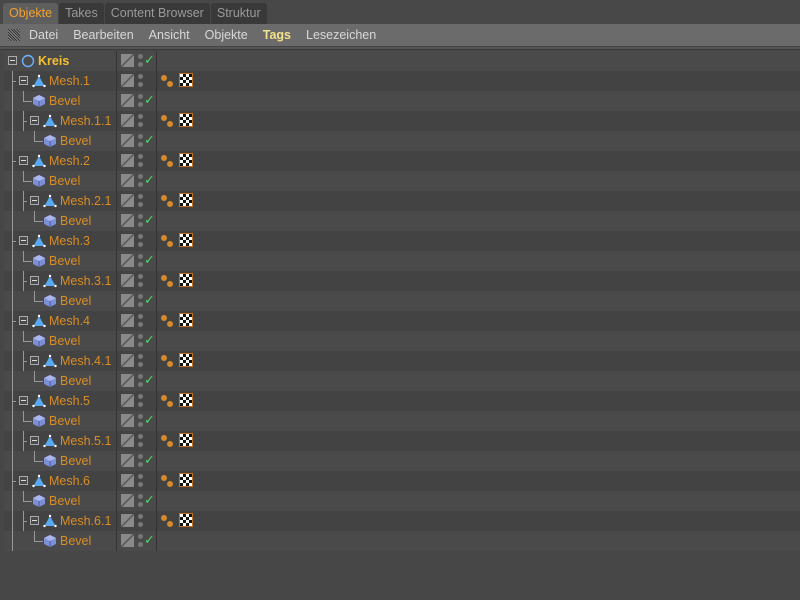  I want to click on object-row: Mesh.4.1, so click(402, 361).